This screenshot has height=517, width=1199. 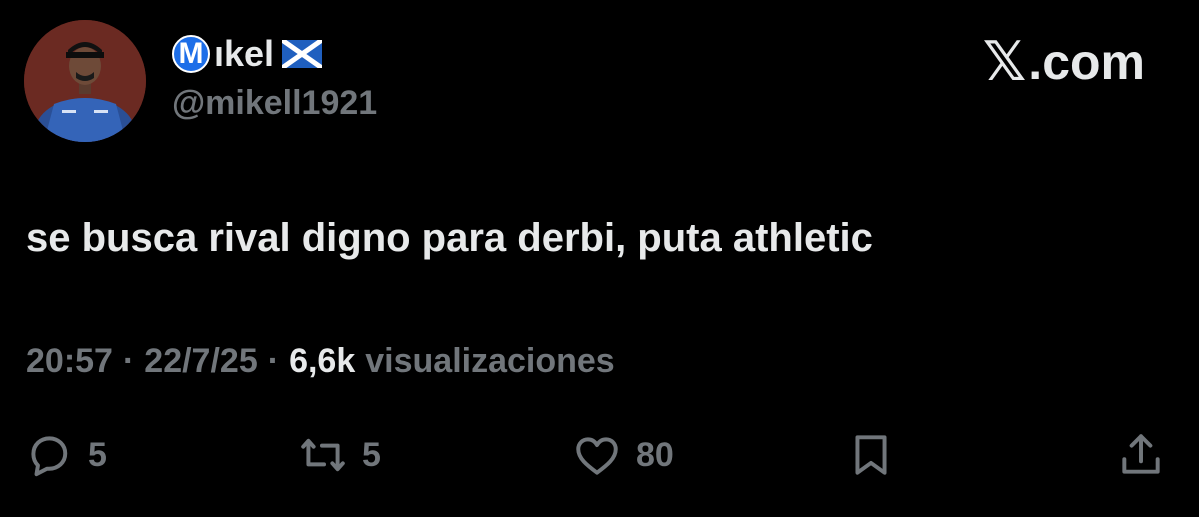 What do you see at coordinates (69, 361) in the screenshot?
I see `tweet-time: 20:57` at bounding box center [69, 361].